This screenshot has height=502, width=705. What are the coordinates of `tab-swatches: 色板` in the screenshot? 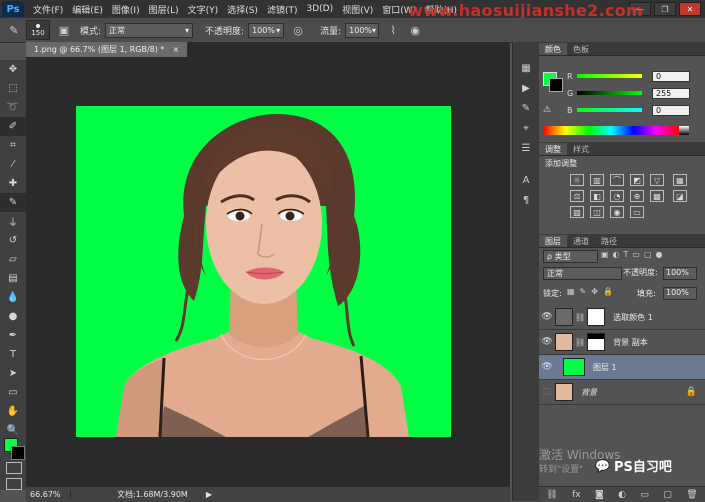 It's located at (581, 49).